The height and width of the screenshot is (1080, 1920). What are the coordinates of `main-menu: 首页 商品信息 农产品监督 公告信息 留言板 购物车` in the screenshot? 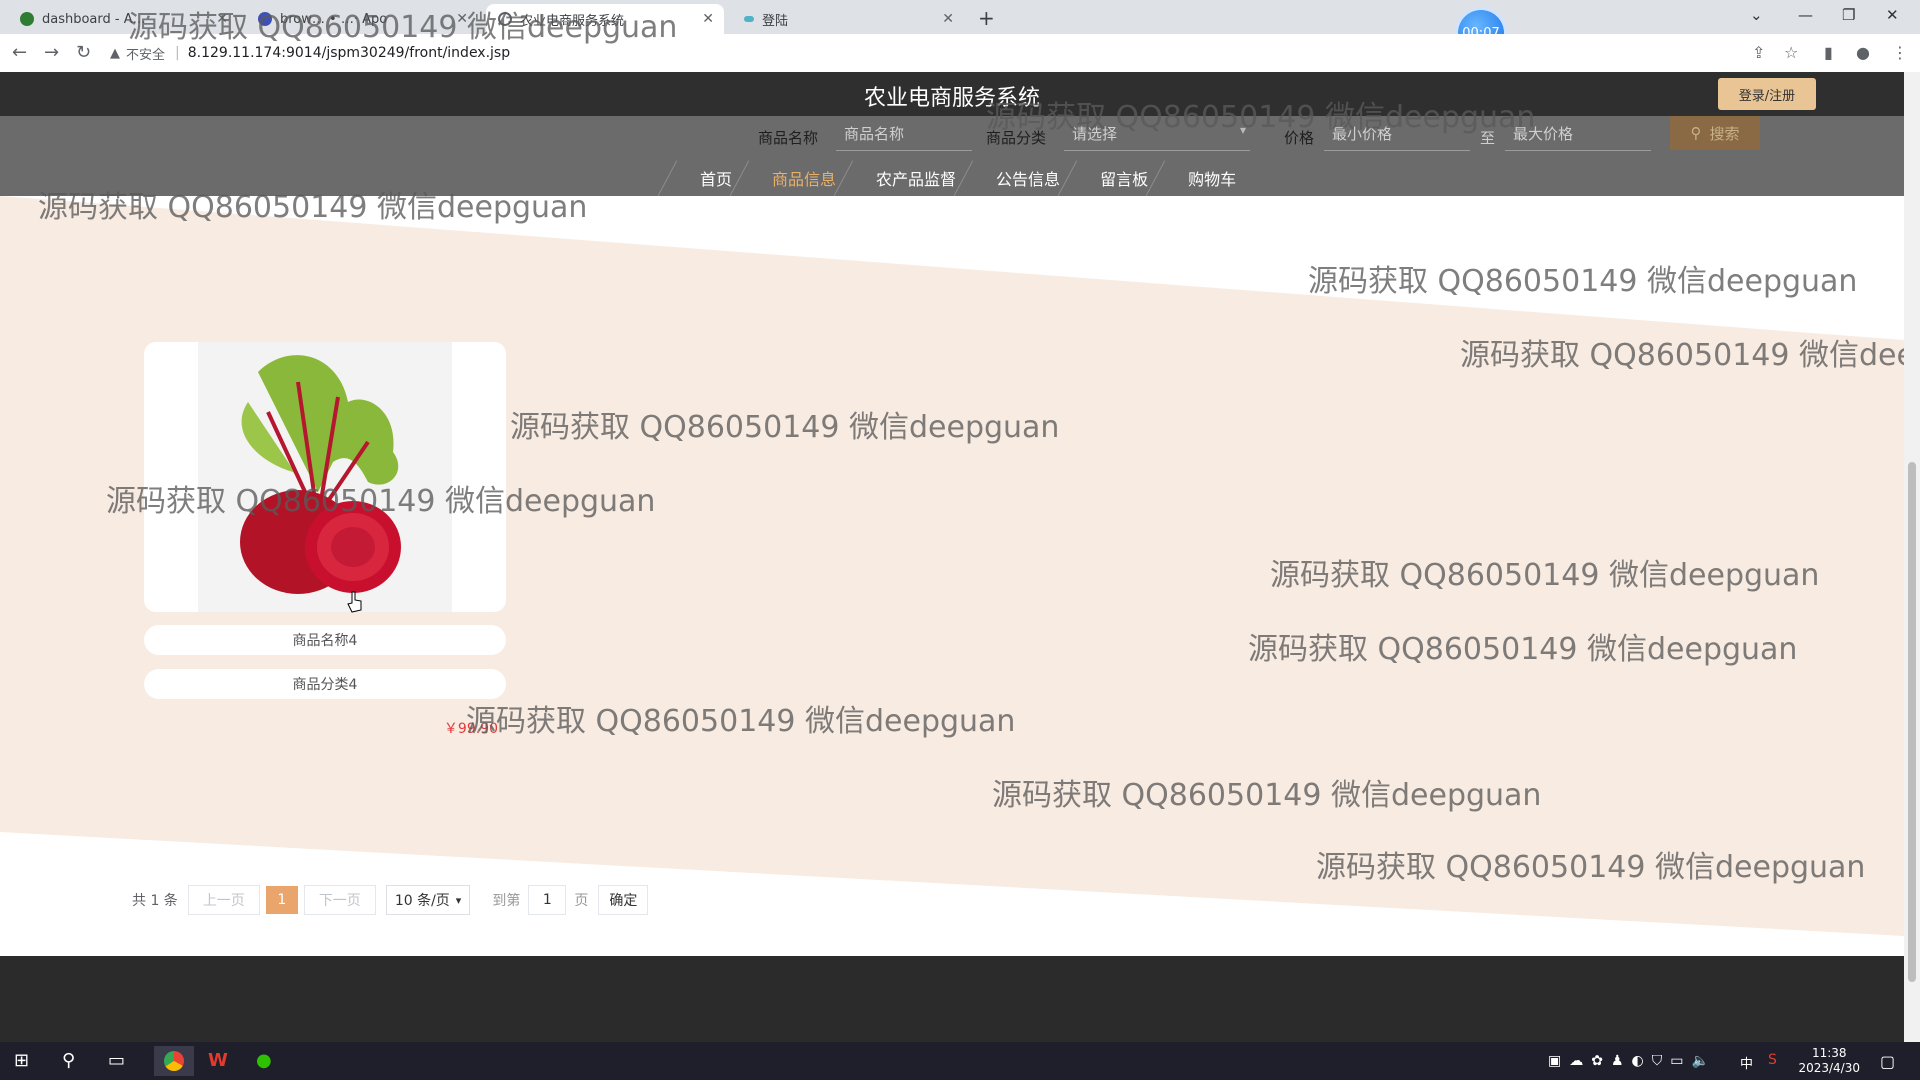 It's located at (955, 180).